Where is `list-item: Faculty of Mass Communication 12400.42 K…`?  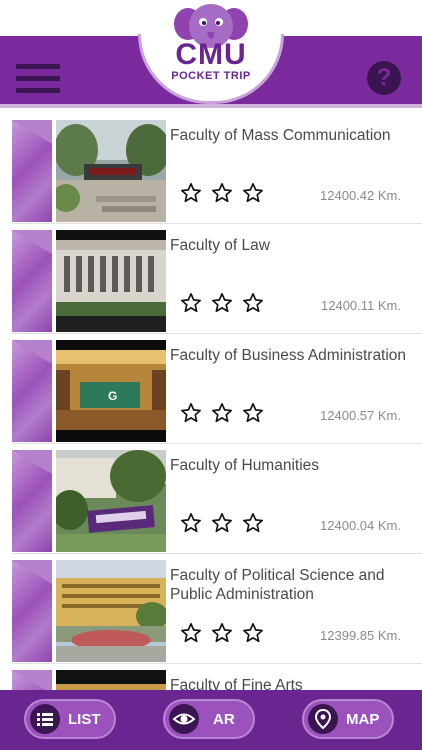 list-item: Faculty of Mass Communication 12400.42 K… is located at coordinates (217, 170).